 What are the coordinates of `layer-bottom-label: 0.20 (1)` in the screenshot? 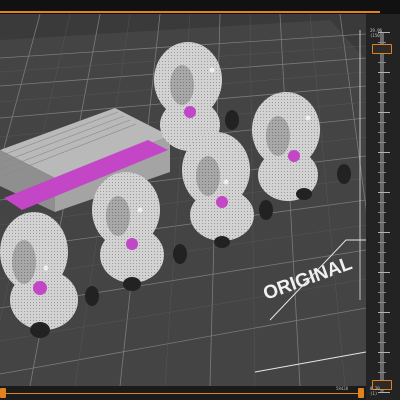 It's located at (375, 391).